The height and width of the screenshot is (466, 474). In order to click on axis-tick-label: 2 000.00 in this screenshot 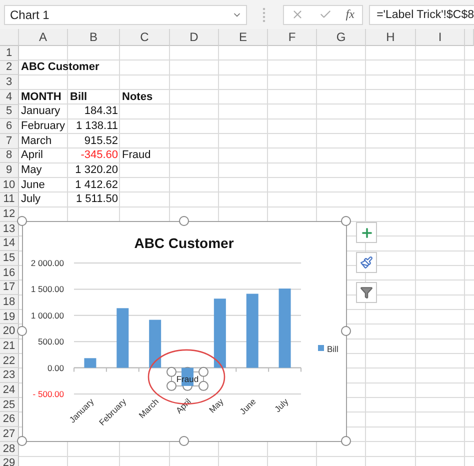, I will do `click(47, 263)`.